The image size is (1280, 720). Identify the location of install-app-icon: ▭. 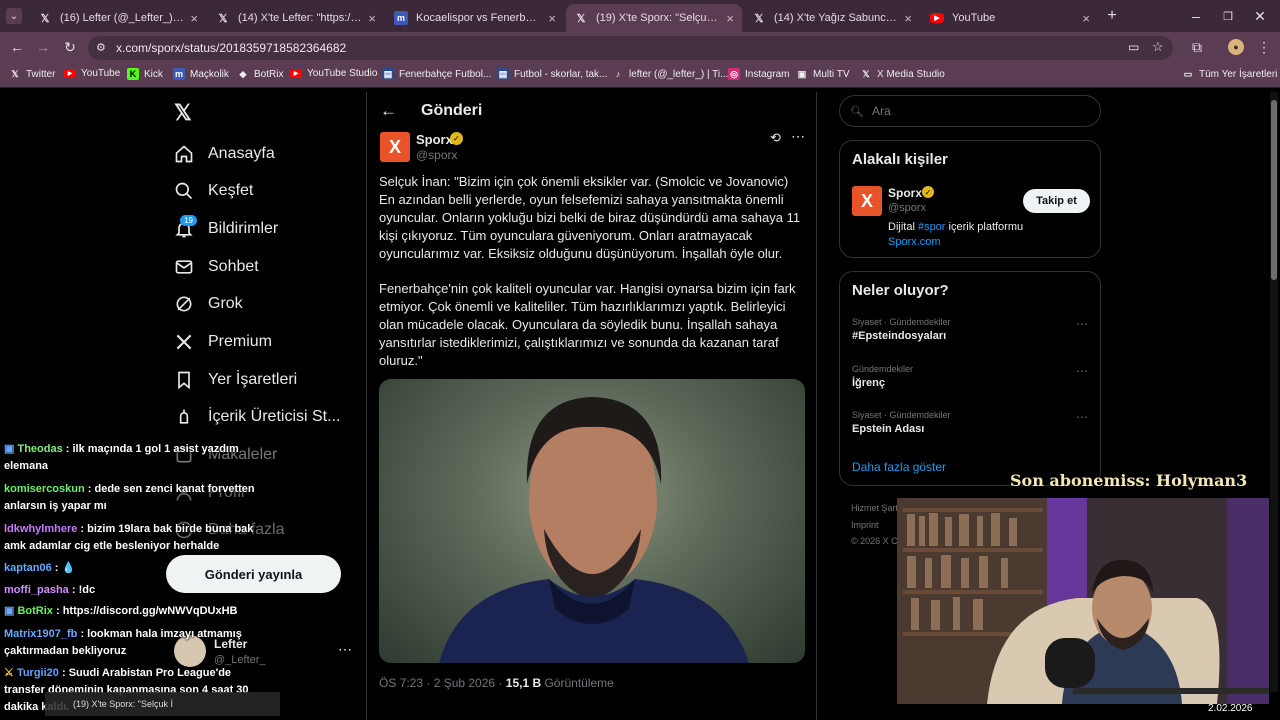
(1133, 47).